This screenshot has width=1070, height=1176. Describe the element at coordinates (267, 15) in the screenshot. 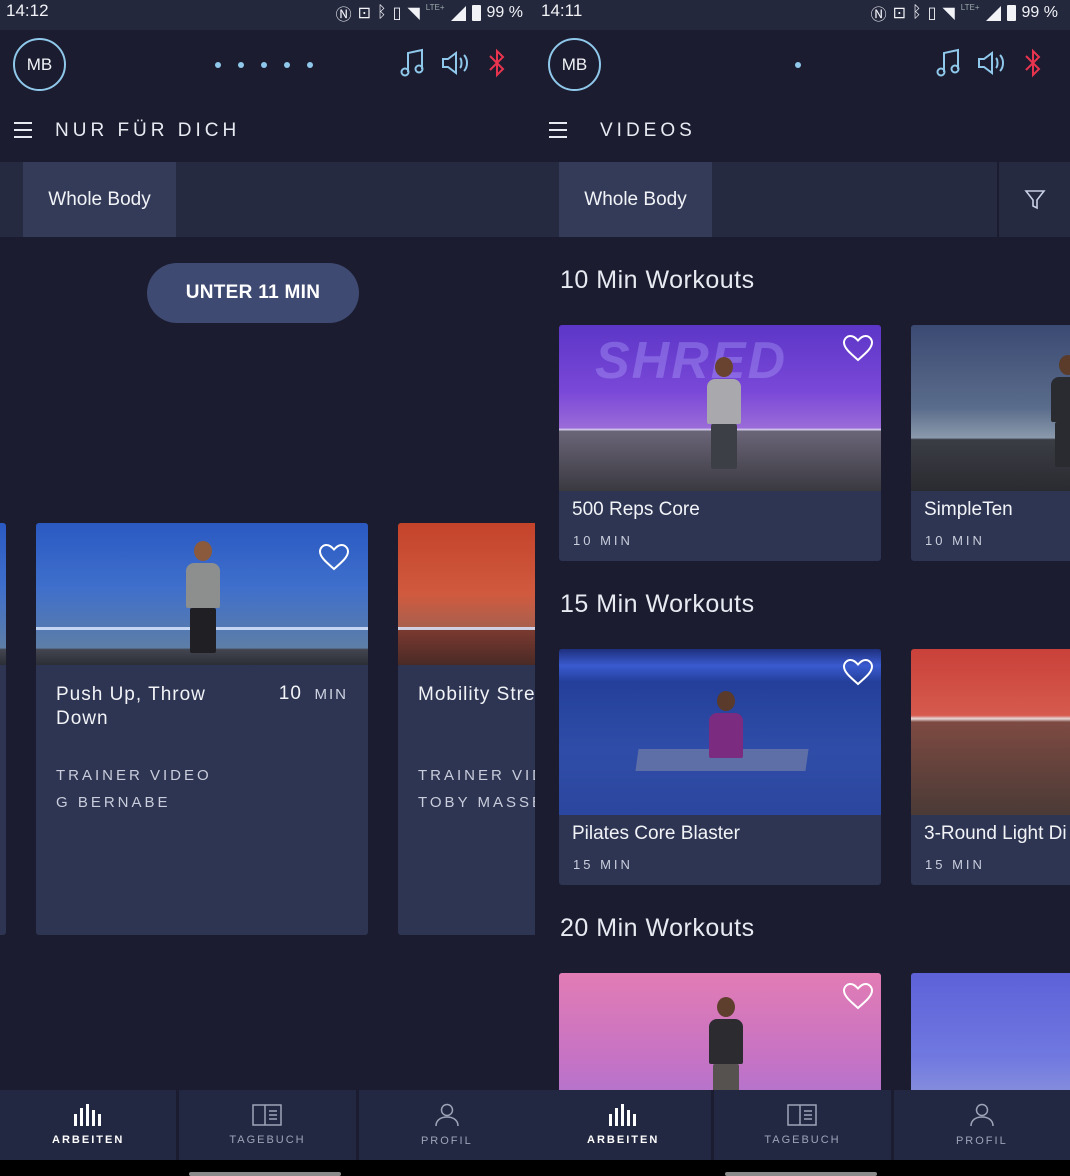

I see `status-bar: 14:12 Ⓝ ⊡ ᛒ ▯ ◥ LTE+ 99 %` at that location.